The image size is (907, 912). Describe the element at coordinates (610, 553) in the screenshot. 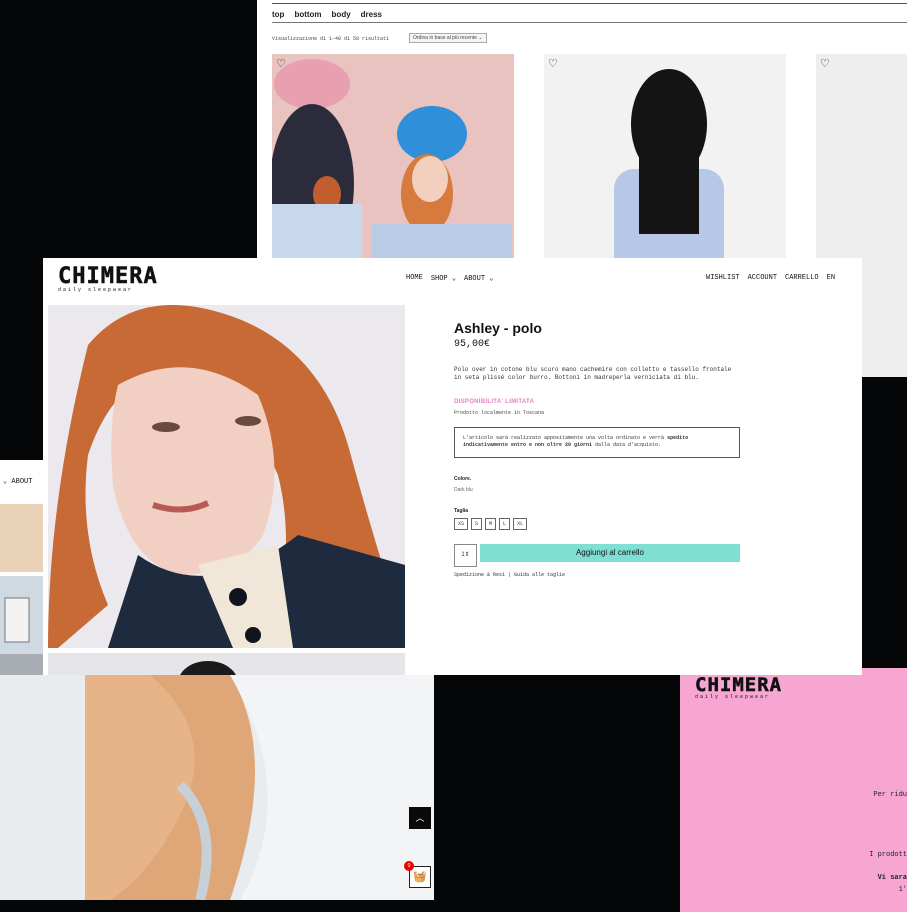

I see `add-to-cart-button: Aggiungi al carrello` at that location.